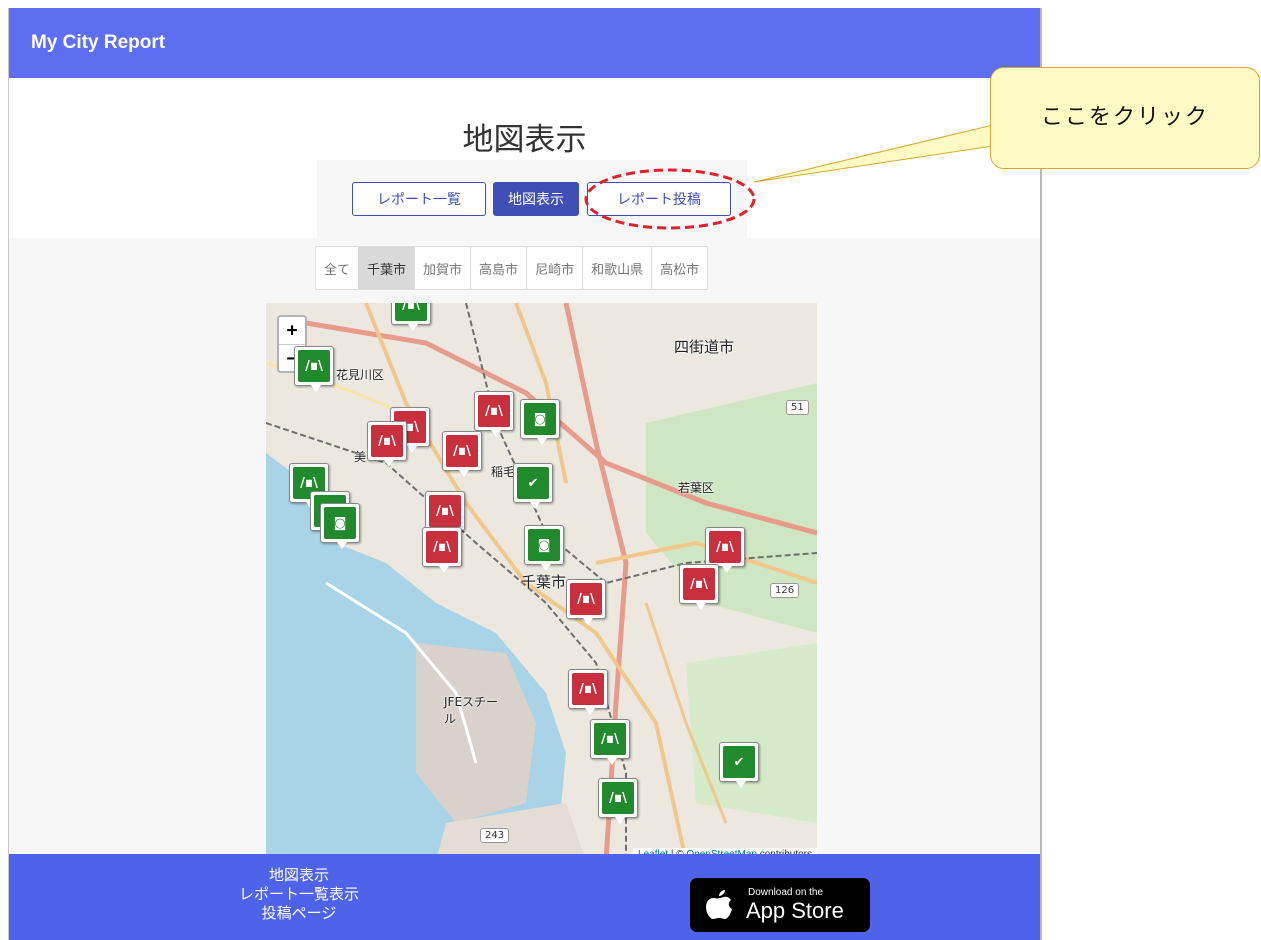 Image resolution: width=1261 pixels, height=940 pixels. Describe the element at coordinates (786, 892) in the screenshot. I see `appstore-small-text: Download on the` at that location.